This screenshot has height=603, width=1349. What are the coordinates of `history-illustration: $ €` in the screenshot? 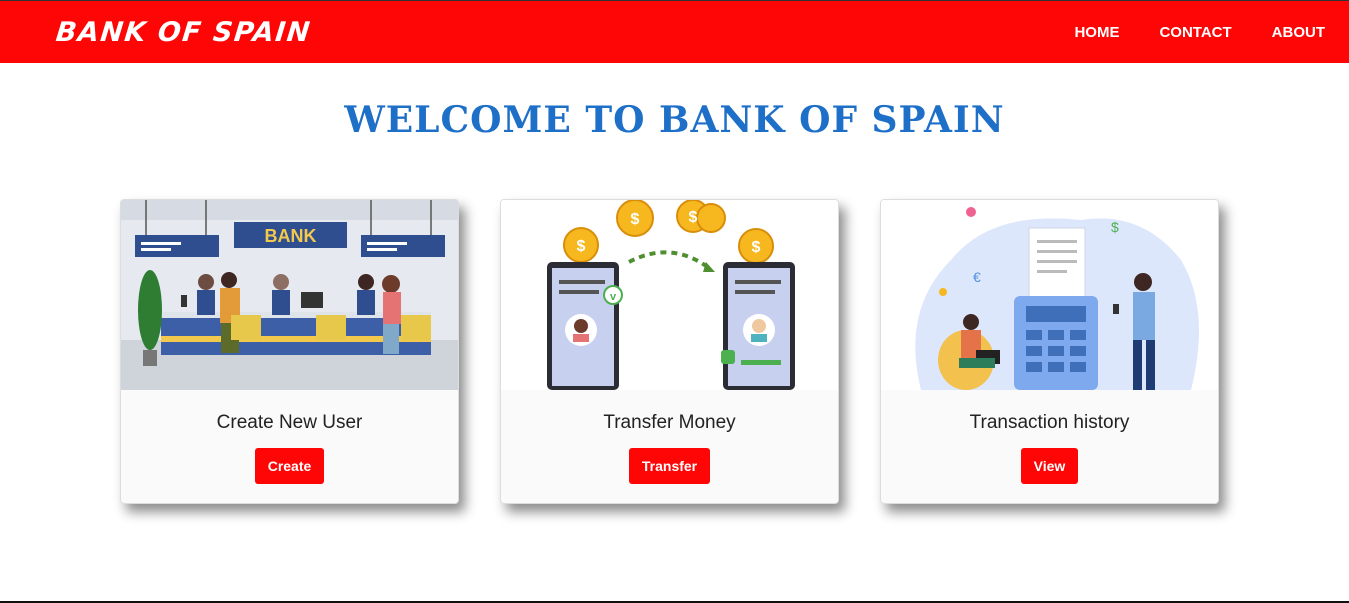 It's located at (1049, 295).